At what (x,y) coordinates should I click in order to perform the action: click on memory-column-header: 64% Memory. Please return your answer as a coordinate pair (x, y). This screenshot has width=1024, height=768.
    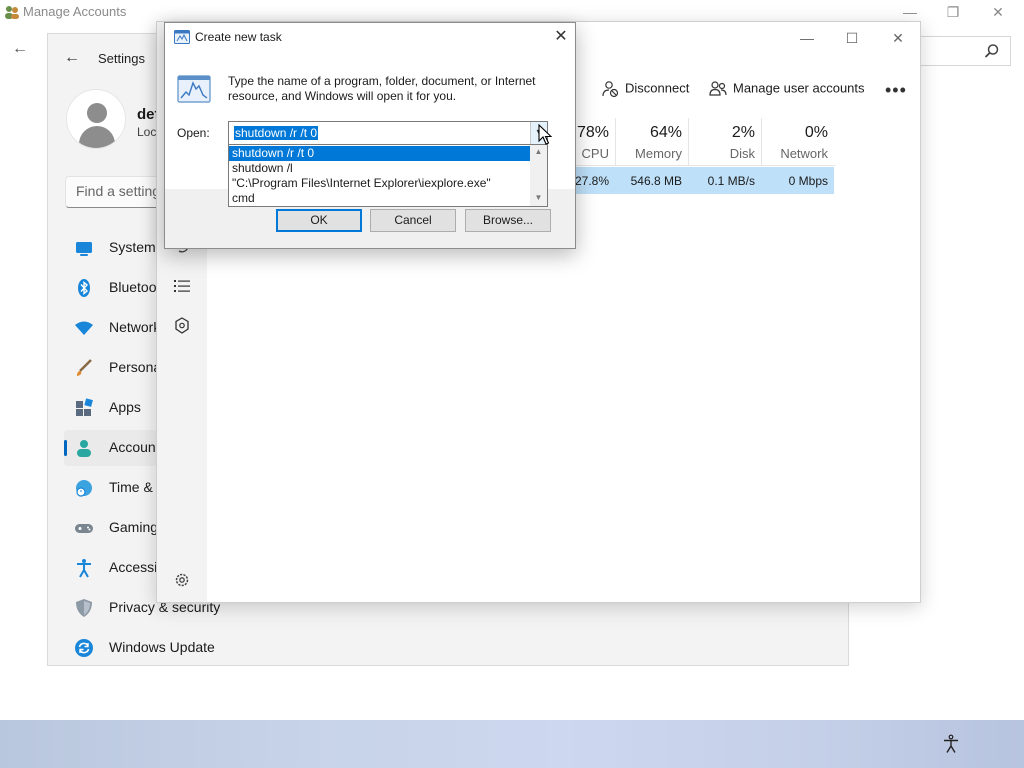
    Looking at the image, I should click on (651, 142).